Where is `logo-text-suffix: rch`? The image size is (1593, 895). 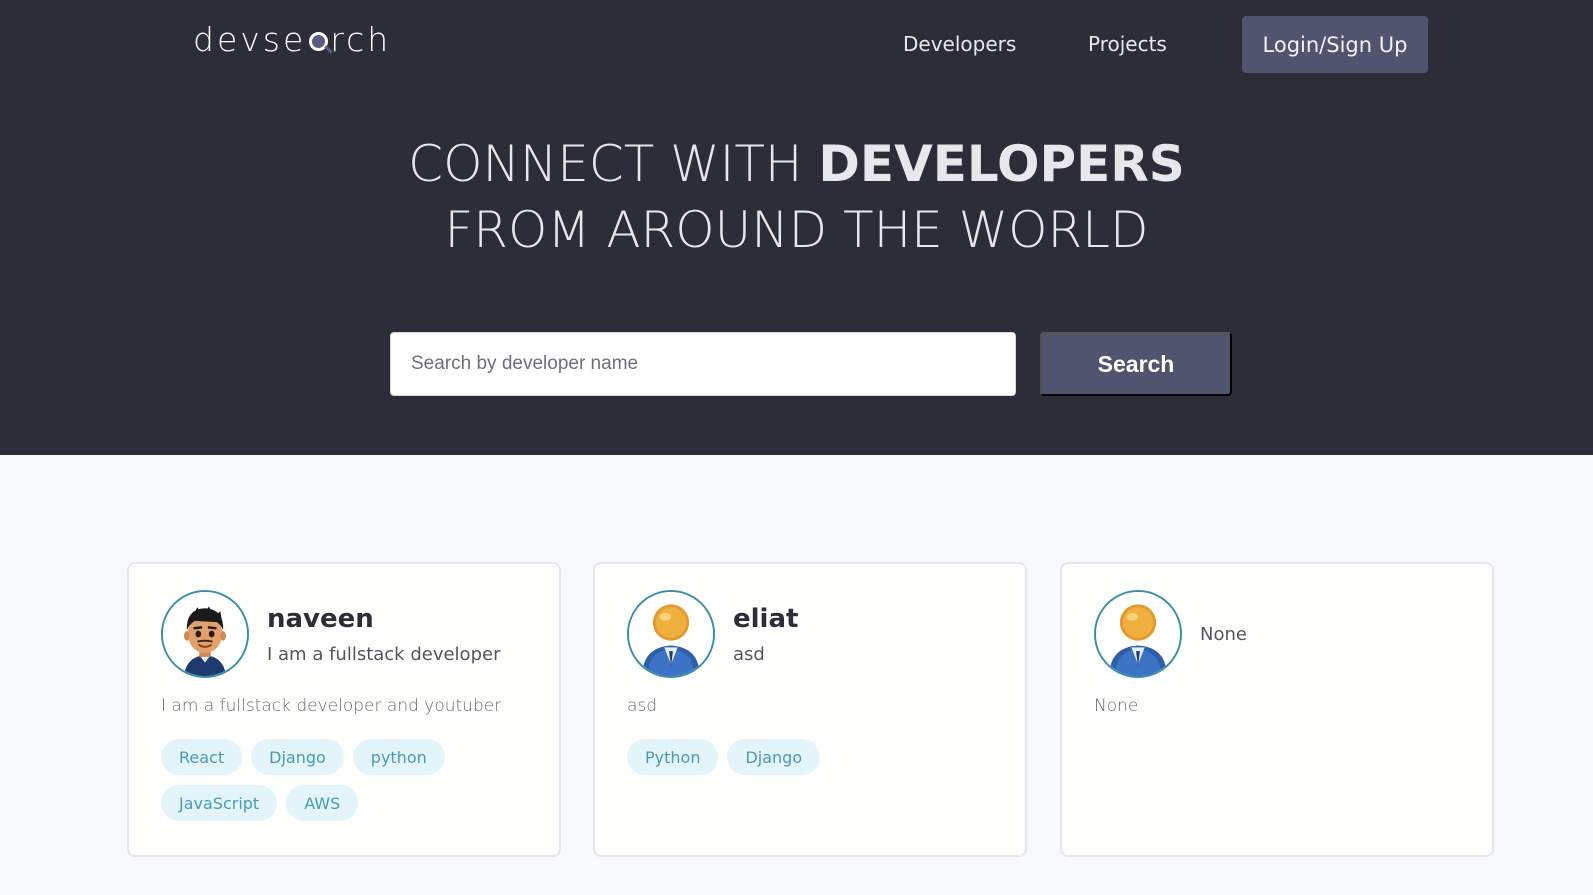 logo-text-suffix: rch is located at coordinates (361, 39).